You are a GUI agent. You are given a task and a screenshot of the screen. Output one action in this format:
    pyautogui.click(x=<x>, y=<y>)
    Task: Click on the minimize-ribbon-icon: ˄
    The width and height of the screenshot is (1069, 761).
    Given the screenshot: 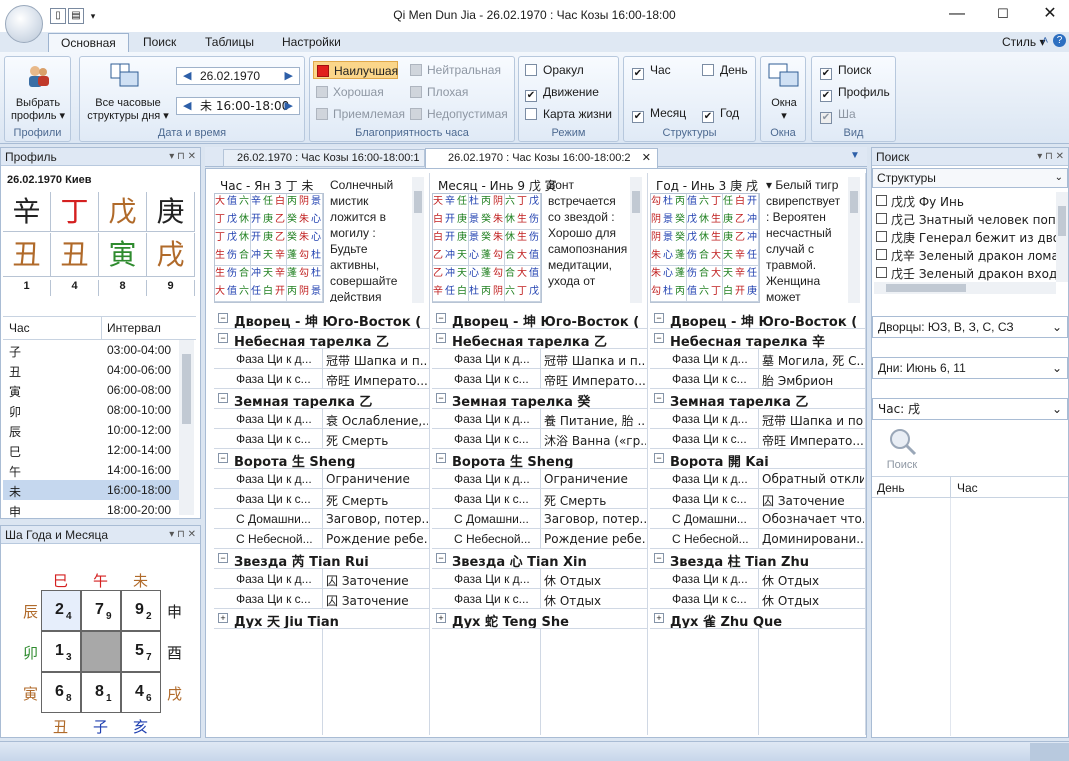 What is the action you would take?
    pyautogui.click(x=1045, y=41)
    